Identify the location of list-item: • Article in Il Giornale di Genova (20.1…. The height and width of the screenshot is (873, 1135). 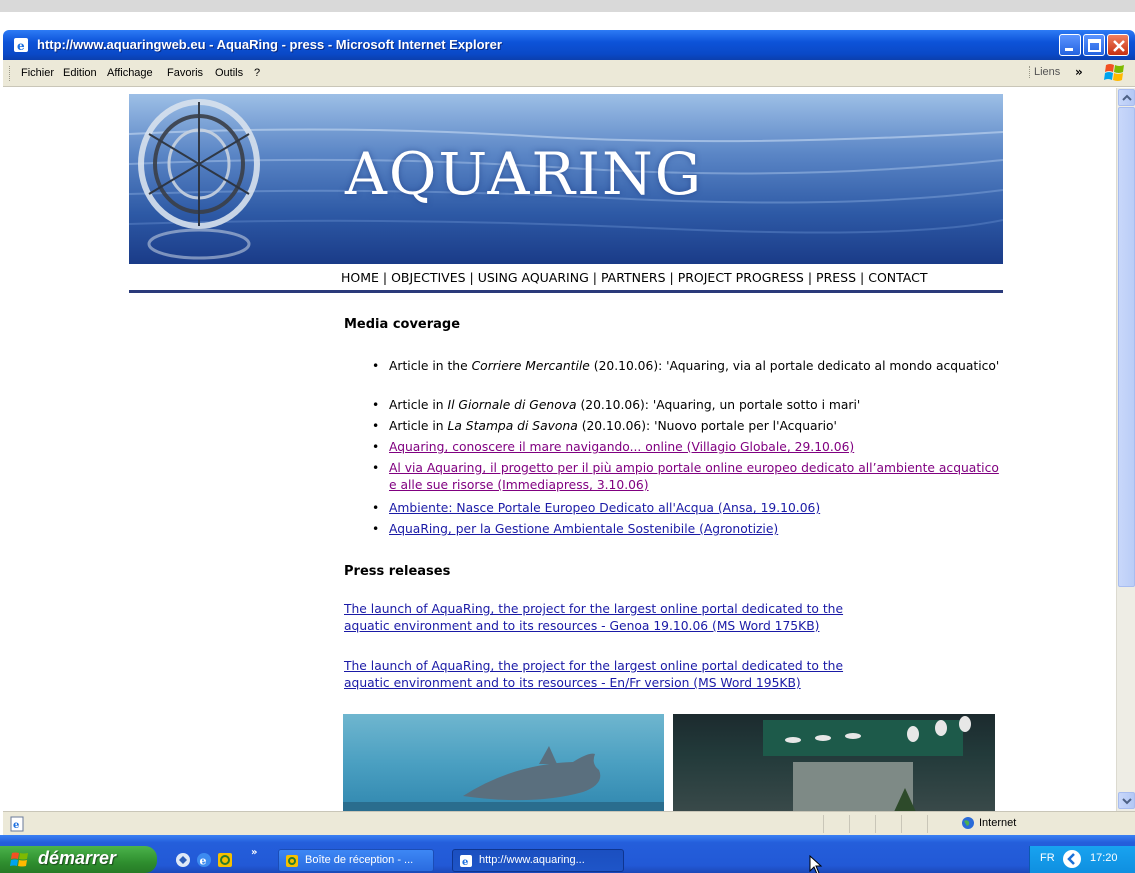
(690, 405).